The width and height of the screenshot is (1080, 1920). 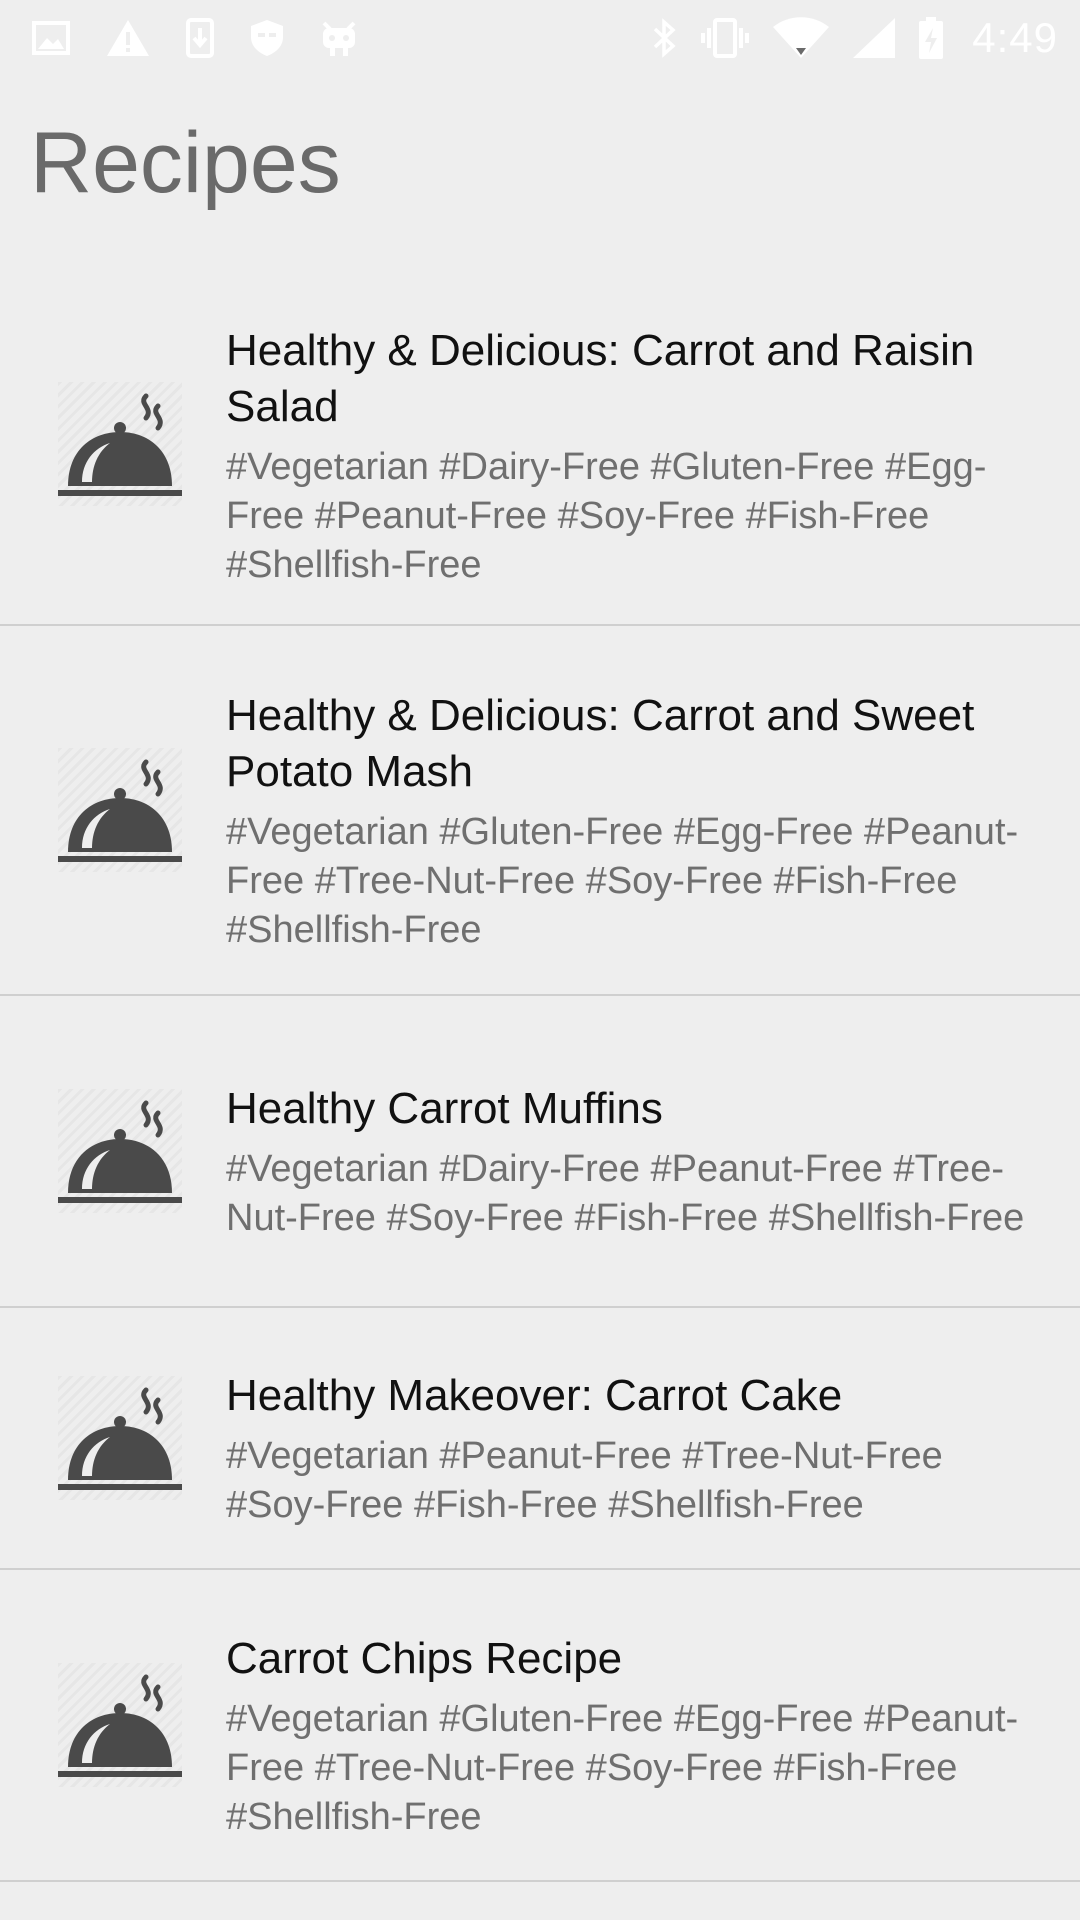 I want to click on page-title: Recipes, so click(x=185, y=163).